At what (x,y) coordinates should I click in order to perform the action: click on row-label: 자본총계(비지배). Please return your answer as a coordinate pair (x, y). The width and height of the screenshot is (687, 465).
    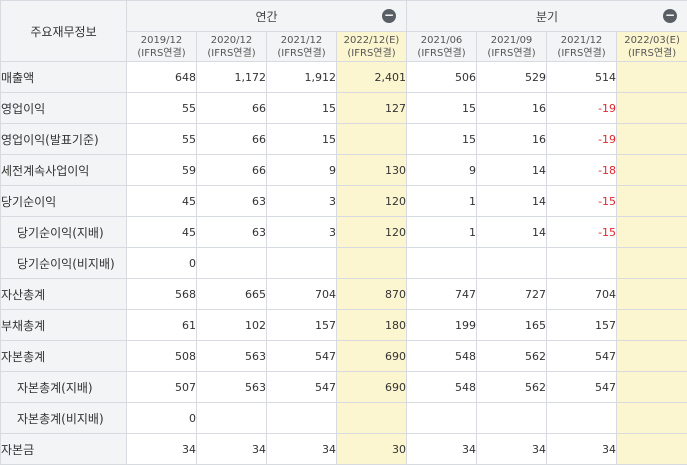
    Looking at the image, I should click on (64, 418).